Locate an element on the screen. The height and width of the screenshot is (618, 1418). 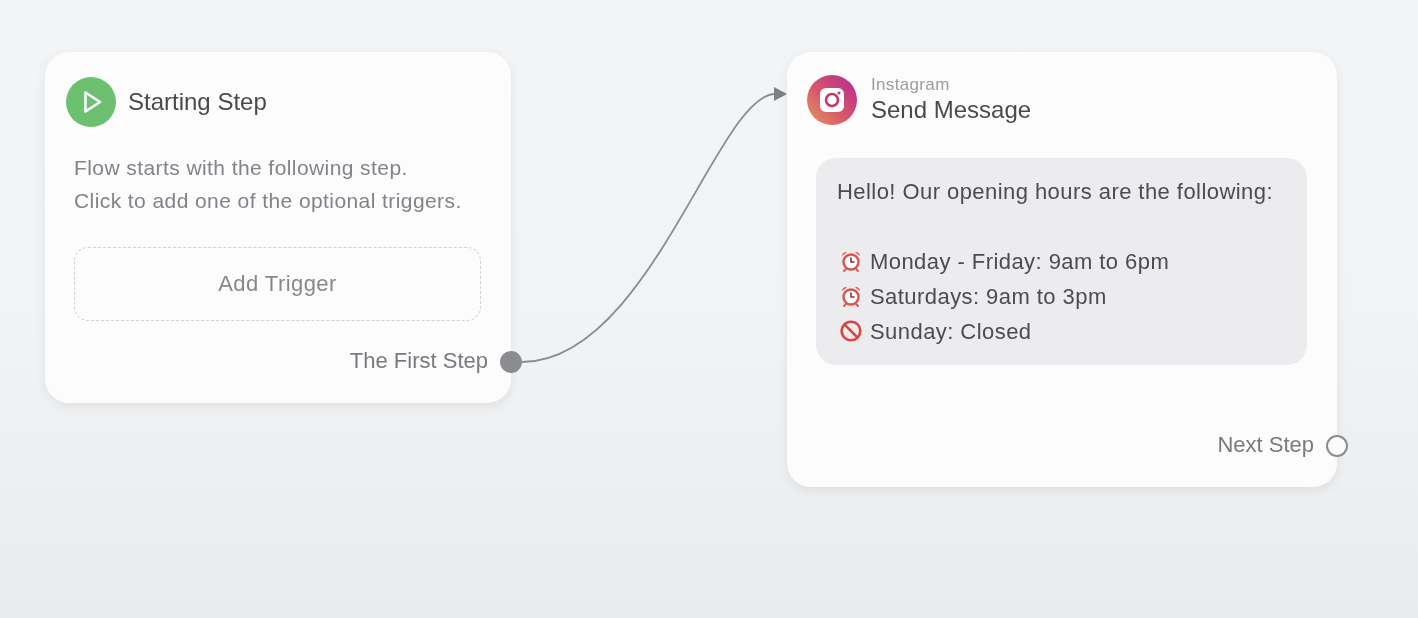
play-icon is located at coordinates (91, 102).